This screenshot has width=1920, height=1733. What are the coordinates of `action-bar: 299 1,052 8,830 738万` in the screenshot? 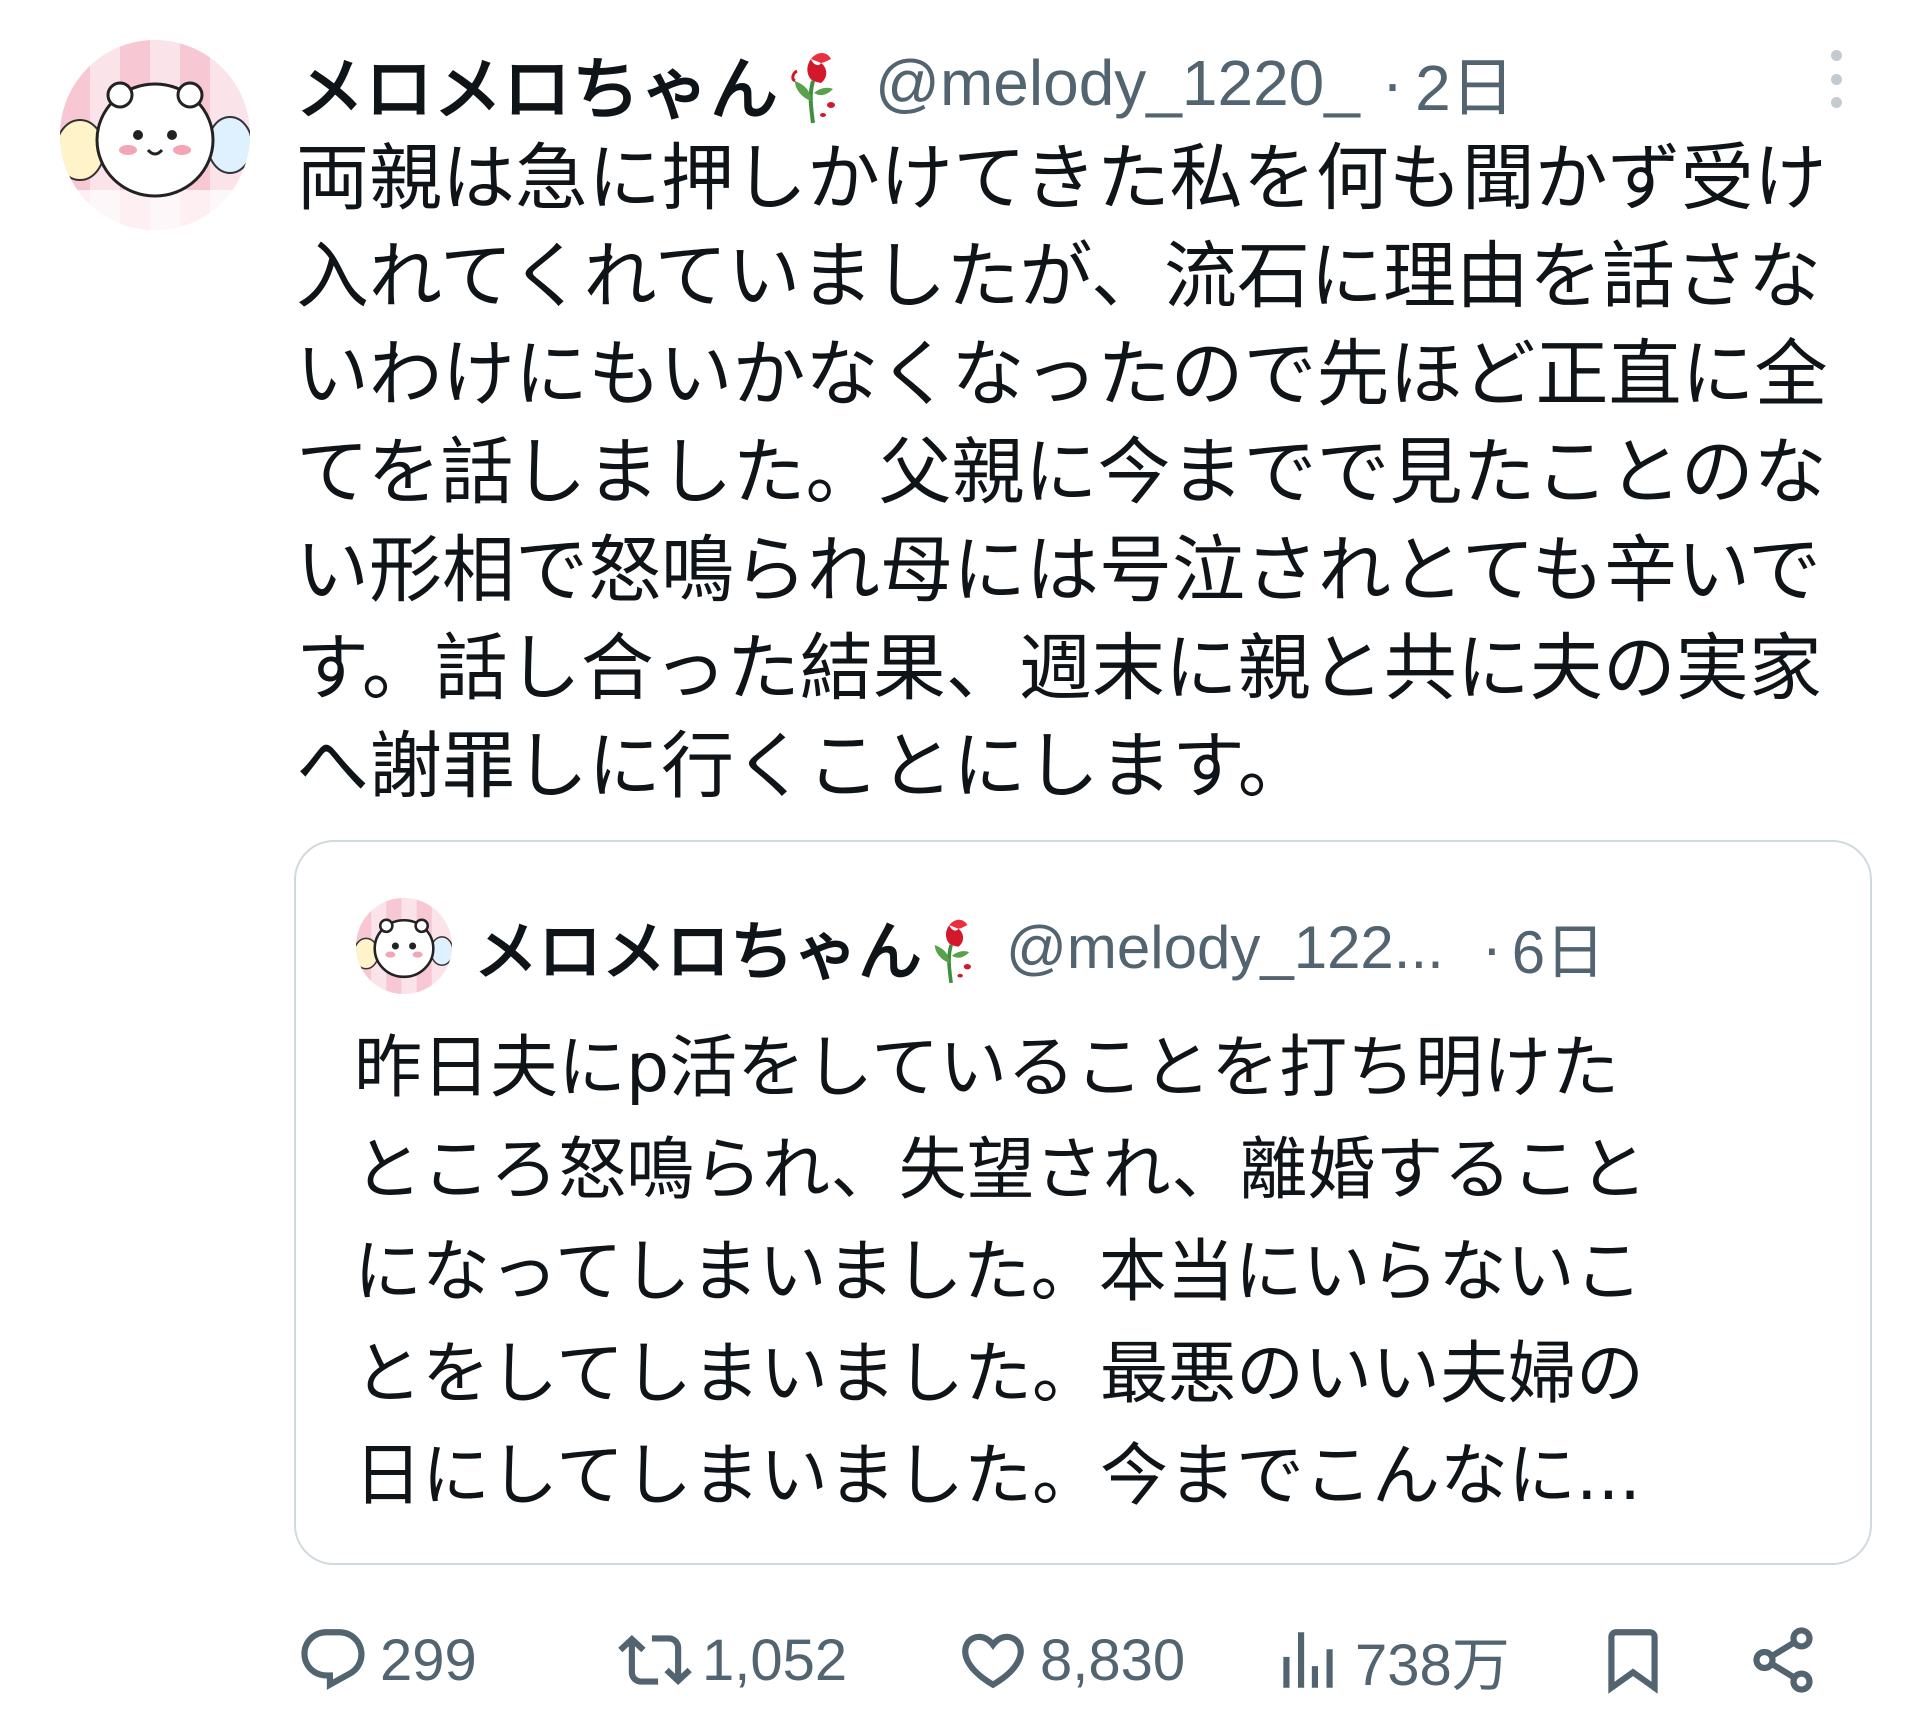 It's located at (1091, 1660).